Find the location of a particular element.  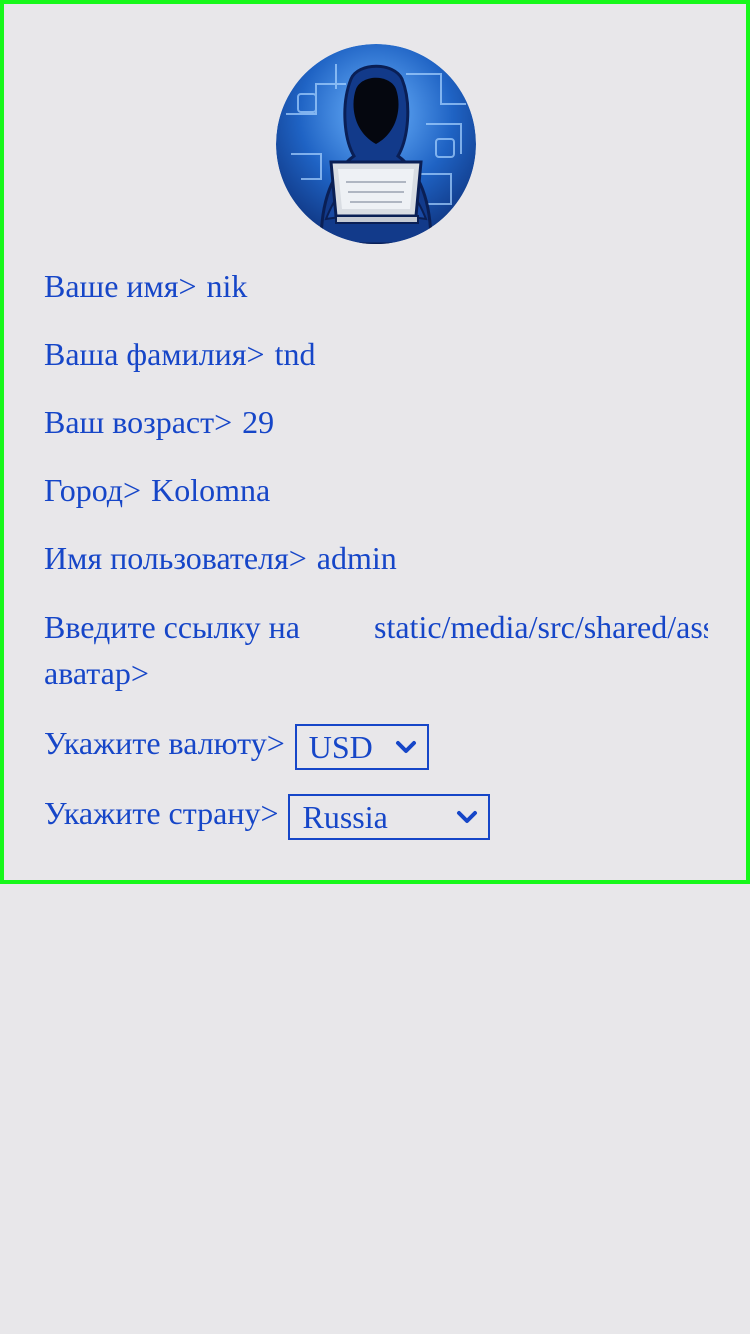

age-value: 29 is located at coordinates (258, 422).